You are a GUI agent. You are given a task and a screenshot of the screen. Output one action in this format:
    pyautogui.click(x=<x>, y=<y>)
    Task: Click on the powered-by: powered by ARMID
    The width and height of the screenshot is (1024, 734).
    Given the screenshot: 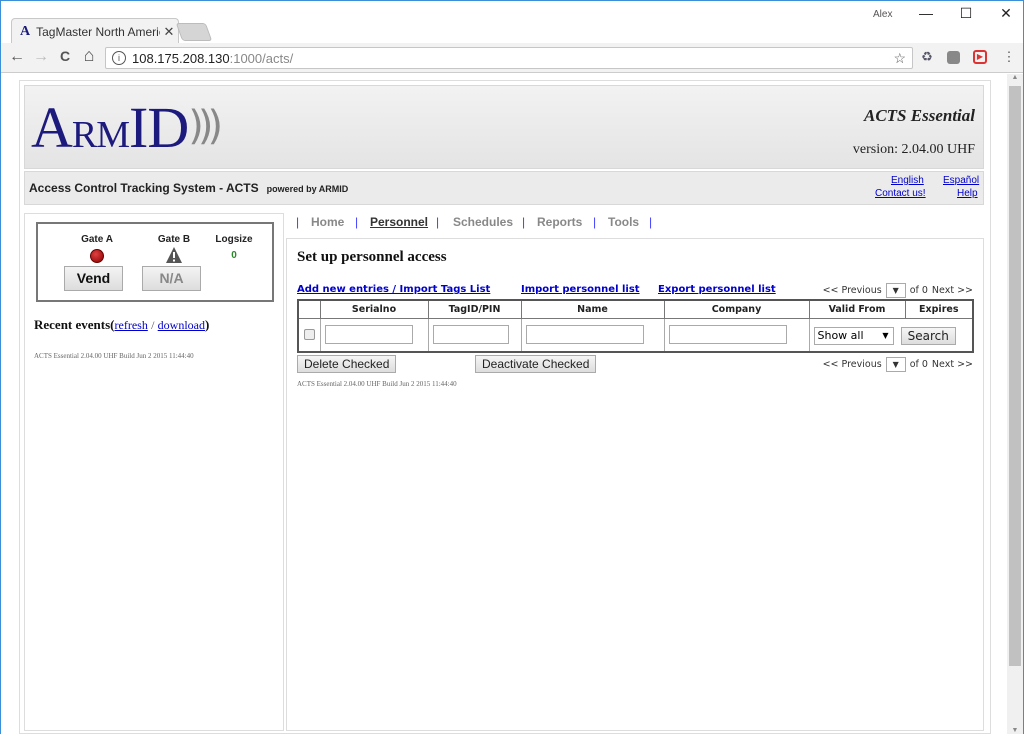 What is the action you would take?
    pyautogui.click(x=307, y=189)
    